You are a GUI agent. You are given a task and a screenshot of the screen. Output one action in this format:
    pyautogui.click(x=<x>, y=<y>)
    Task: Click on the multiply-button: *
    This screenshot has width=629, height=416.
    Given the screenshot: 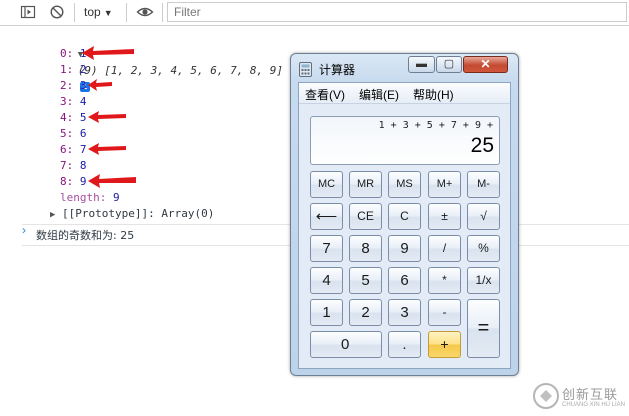 What is the action you would take?
    pyautogui.click(x=444, y=280)
    